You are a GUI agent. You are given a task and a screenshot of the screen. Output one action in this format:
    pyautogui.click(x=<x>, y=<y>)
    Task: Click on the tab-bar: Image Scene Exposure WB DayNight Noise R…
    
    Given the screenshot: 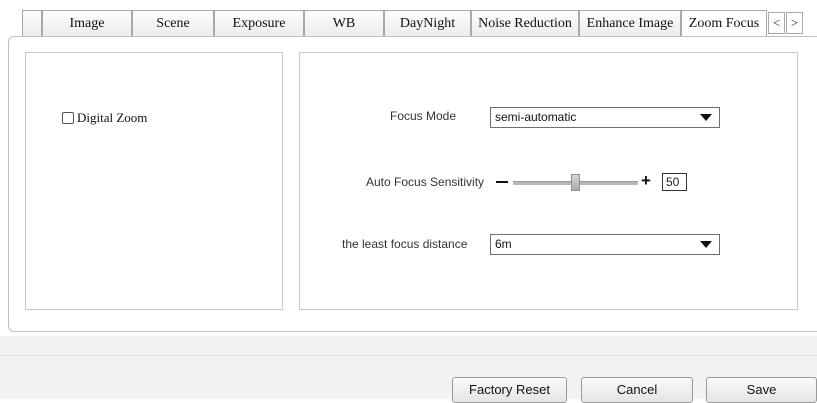 What is the action you would take?
    pyautogui.click(x=408, y=19)
    